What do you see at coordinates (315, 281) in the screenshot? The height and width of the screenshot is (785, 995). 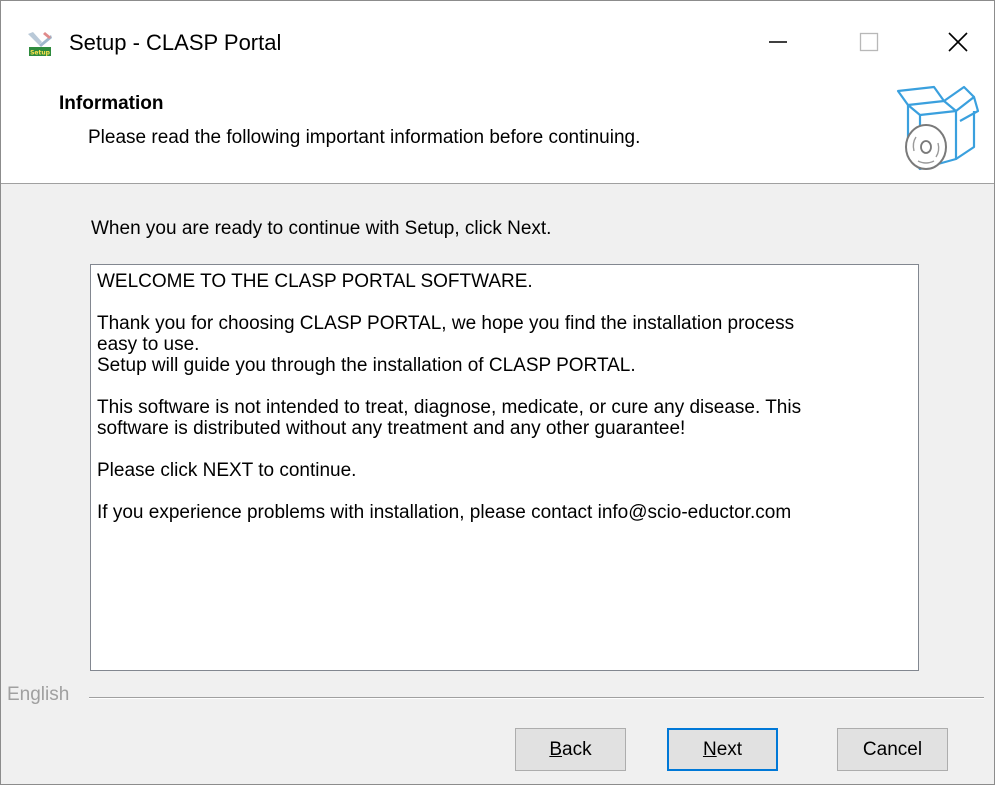 I see `info-paragraph: WELCOME TO THE CLASP PORTAL SOFTWARE.` at bounding box center [315, 281].